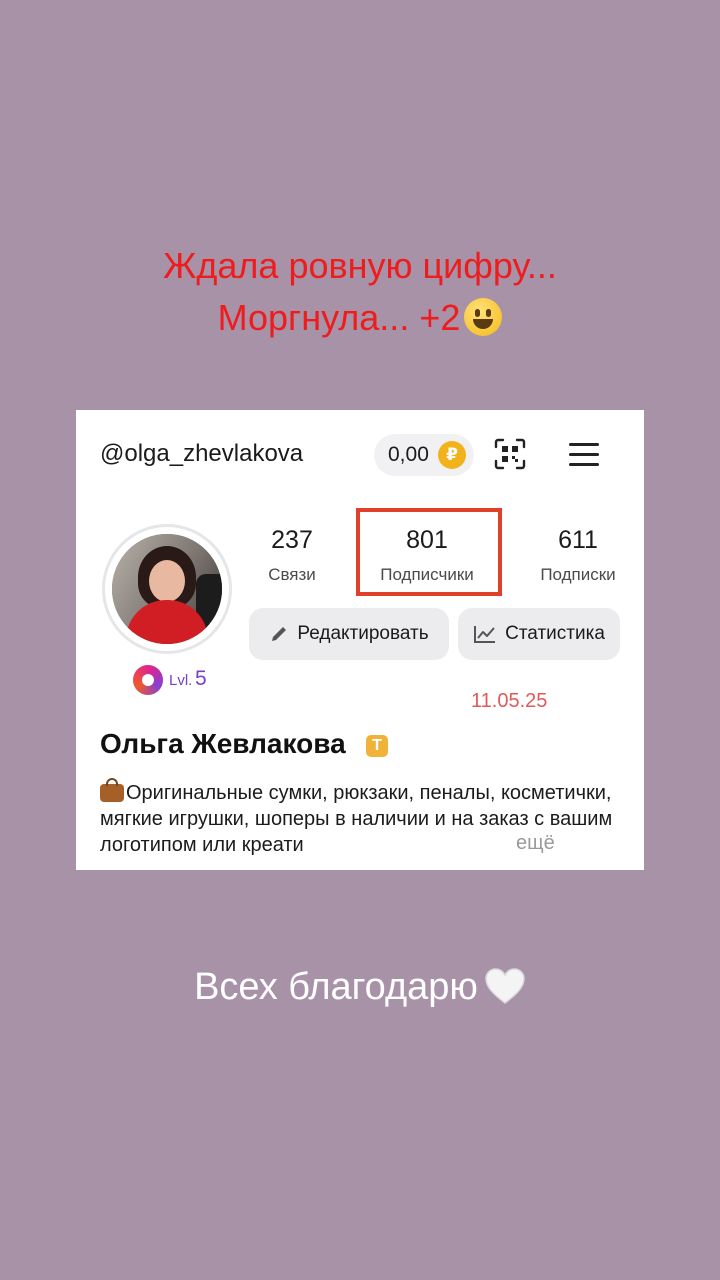 The width and height of the screenshot is (720, 1280). What do you see at coordinates (112, 790) in the screenshot?
I see `handbag-icon` at bounding box center [112, 790].